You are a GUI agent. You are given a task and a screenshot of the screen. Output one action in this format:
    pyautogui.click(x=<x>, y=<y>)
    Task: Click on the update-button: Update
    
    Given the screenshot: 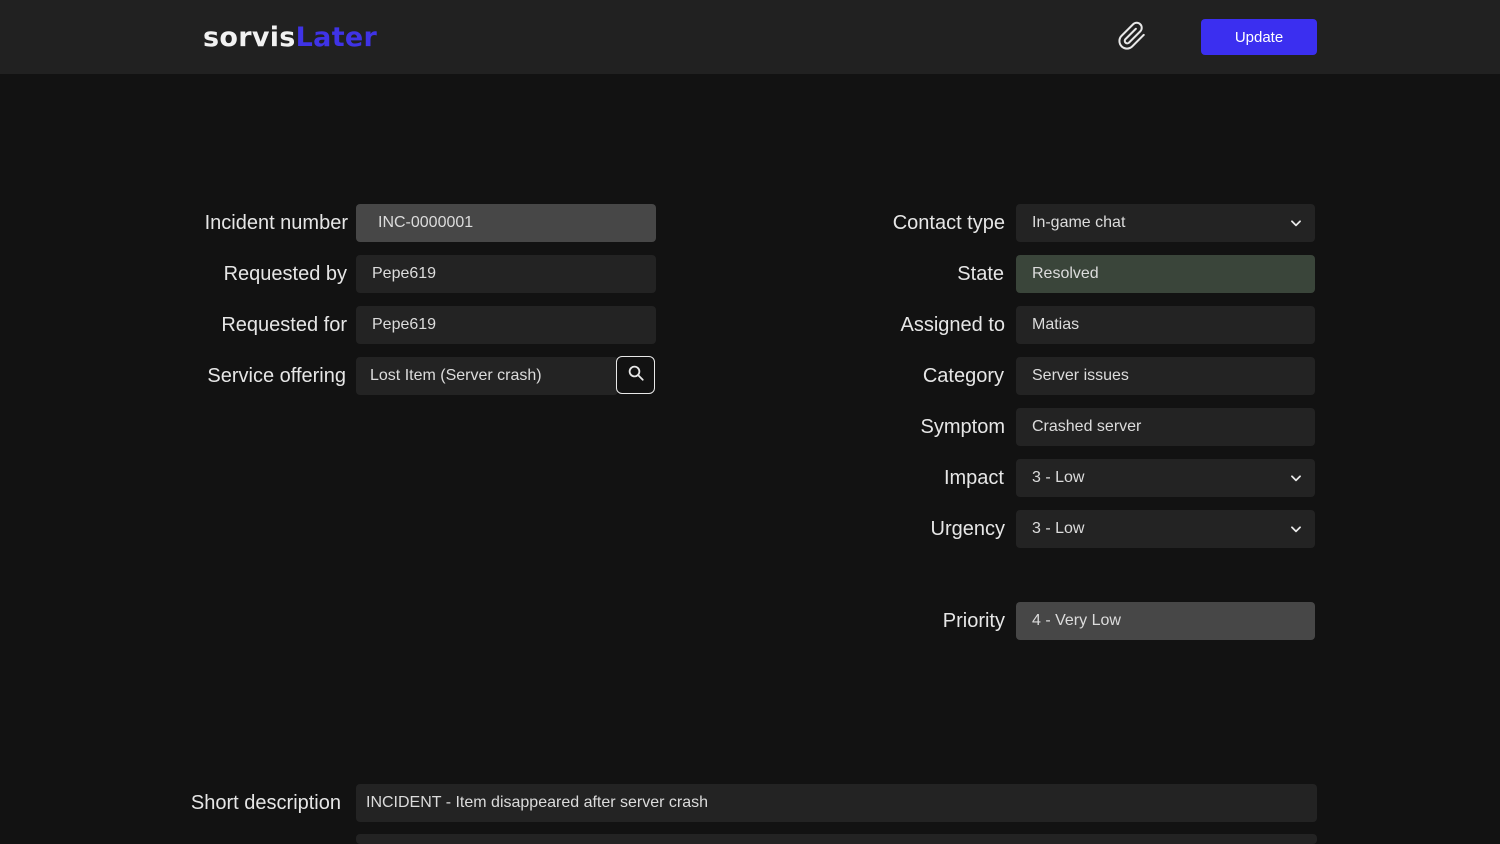 What is the action you would take?
    pyautogui.click(x=1259, y=37)
    